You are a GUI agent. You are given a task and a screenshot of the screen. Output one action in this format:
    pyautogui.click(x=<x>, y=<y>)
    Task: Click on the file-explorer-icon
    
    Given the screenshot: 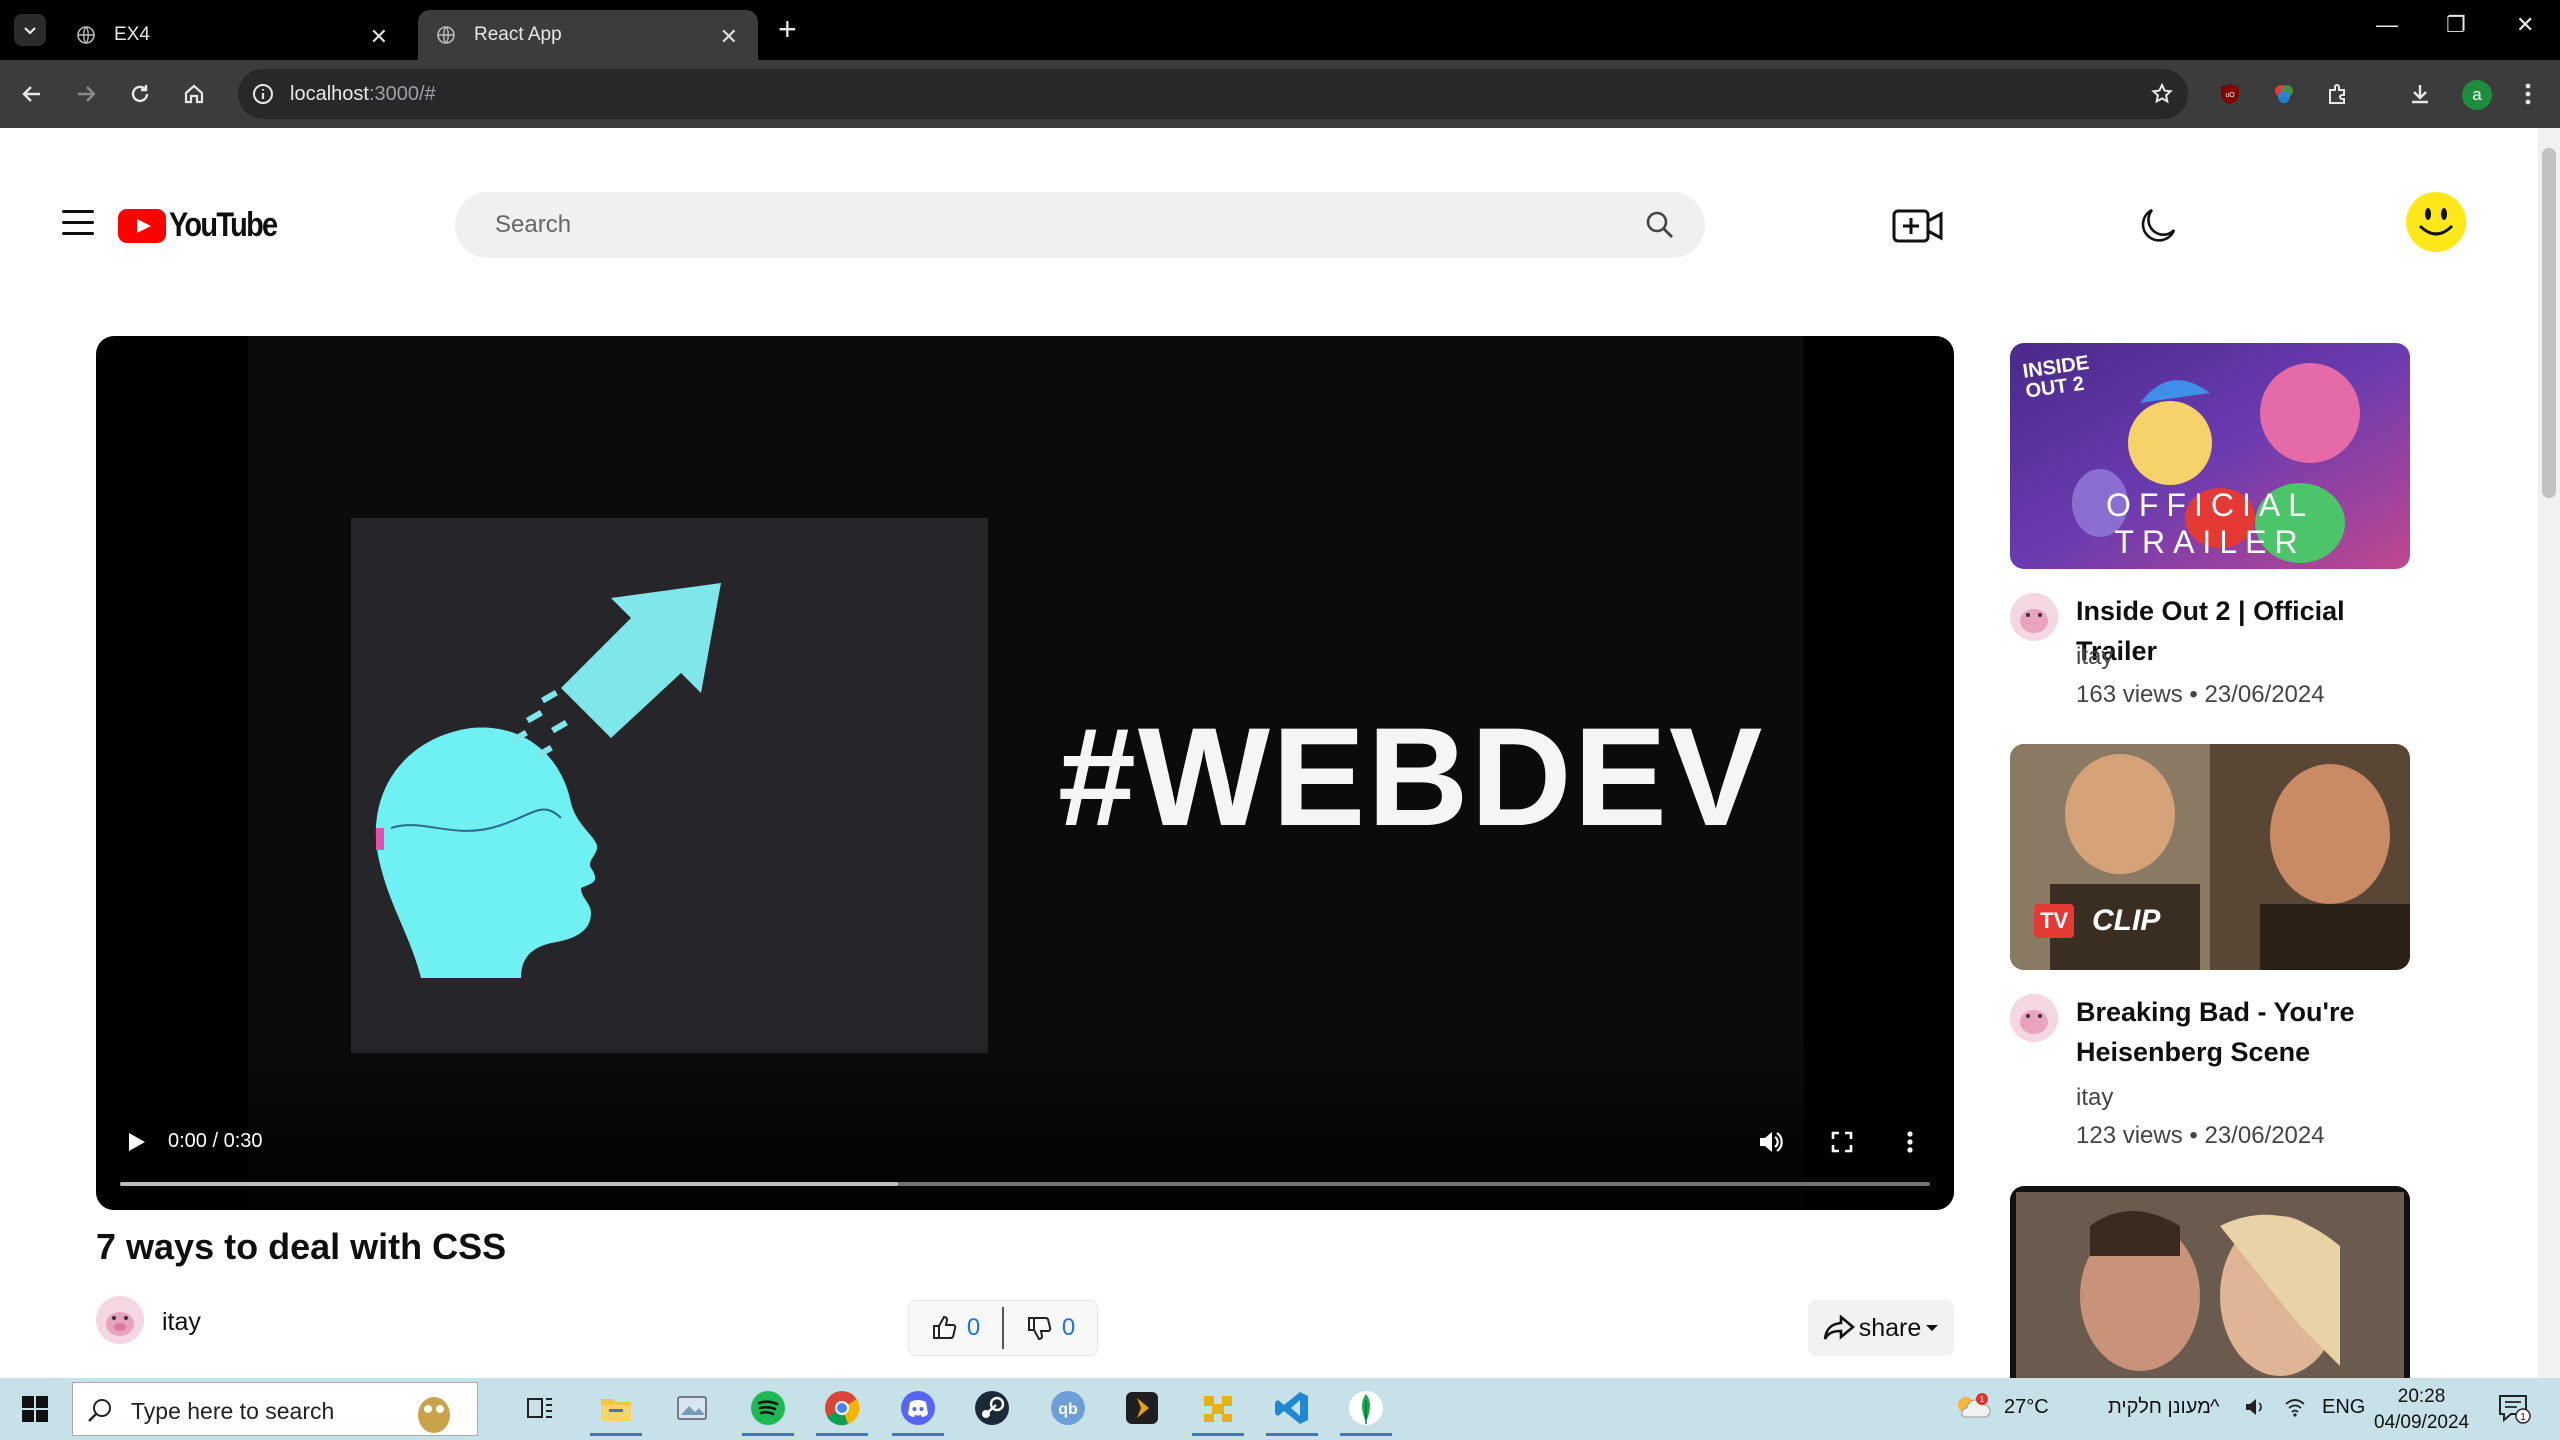 What is the action you would take?
    pyautogui.click(x=616, y=1412)
    